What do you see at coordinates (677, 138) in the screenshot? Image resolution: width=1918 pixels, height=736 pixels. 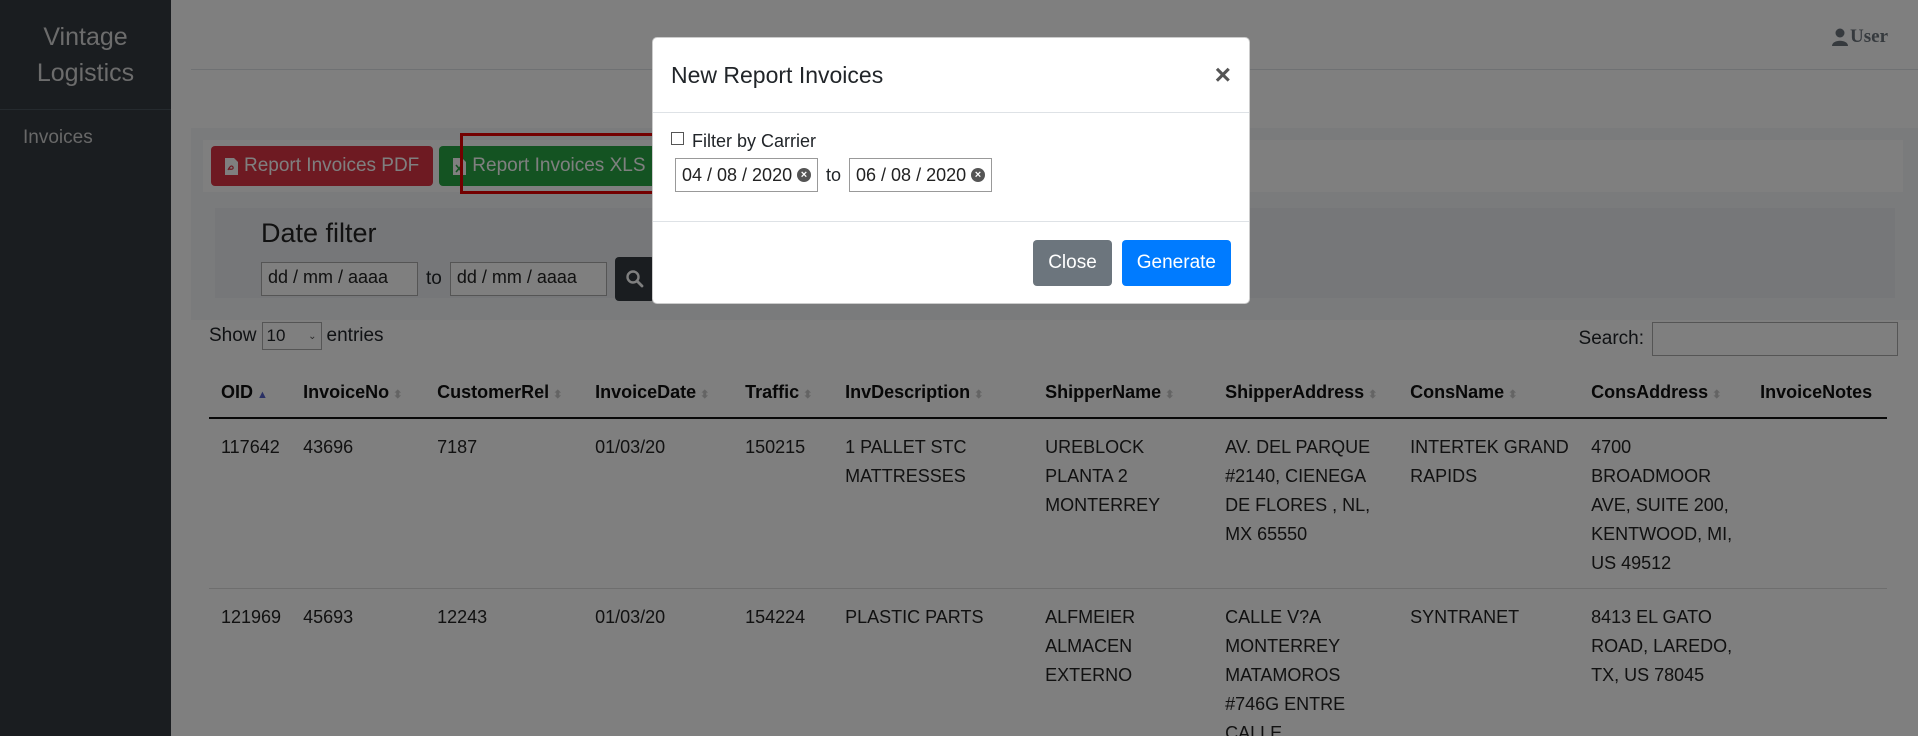 I see `filter-by-carrier-checkbox` at bounding box center [677, 138].